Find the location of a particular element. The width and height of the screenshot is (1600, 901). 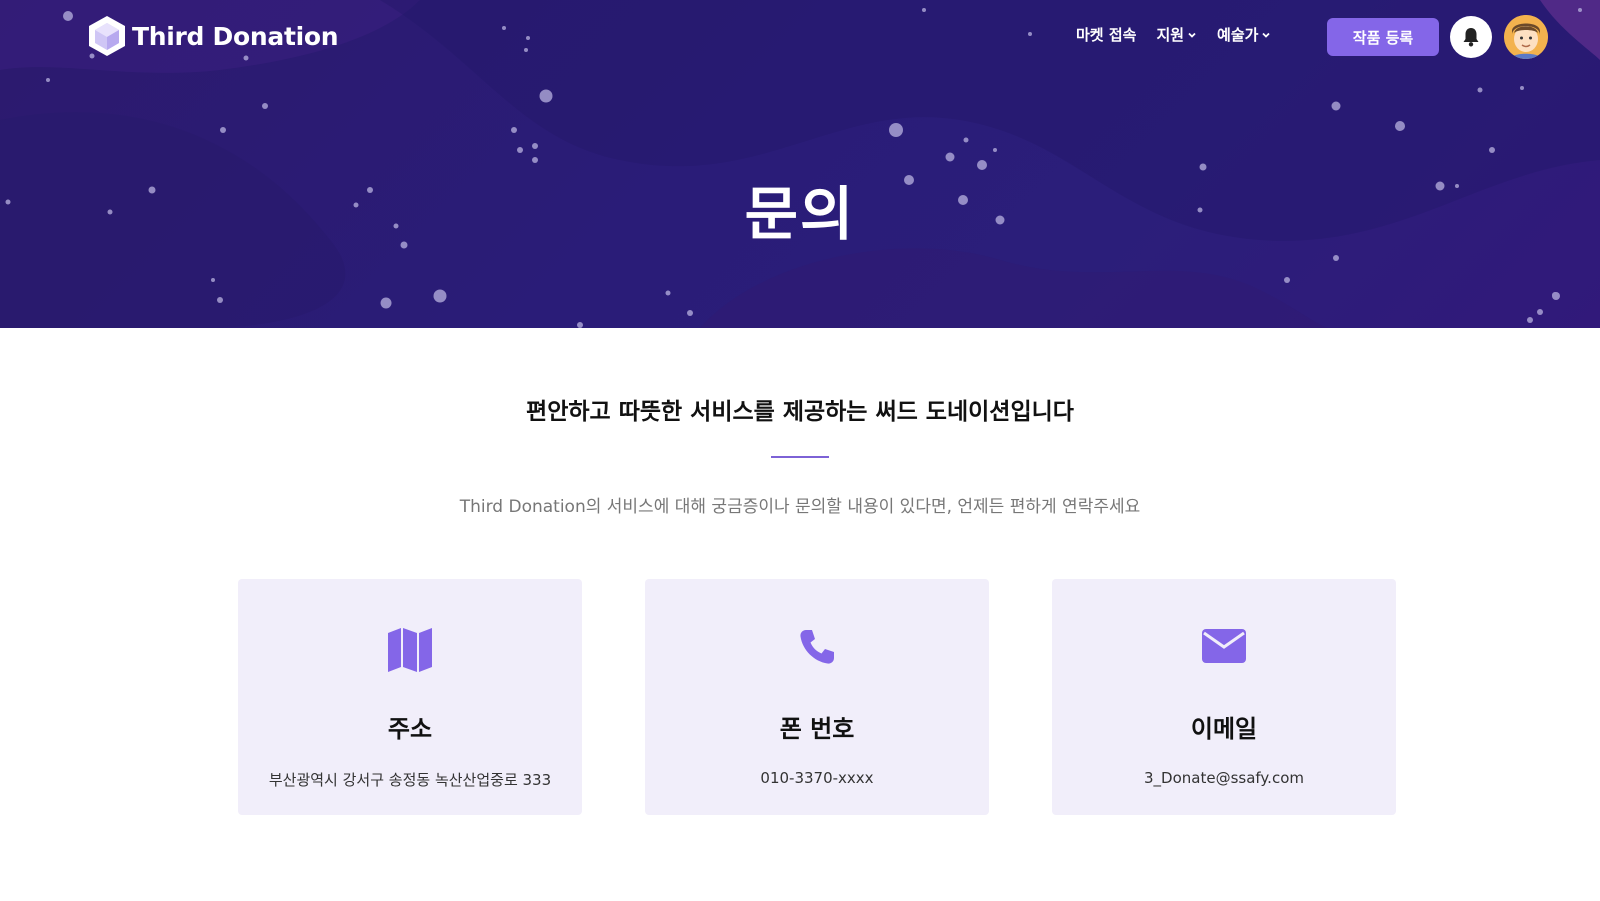

card-title: 이메일 is located at coordinates (1224, 729).